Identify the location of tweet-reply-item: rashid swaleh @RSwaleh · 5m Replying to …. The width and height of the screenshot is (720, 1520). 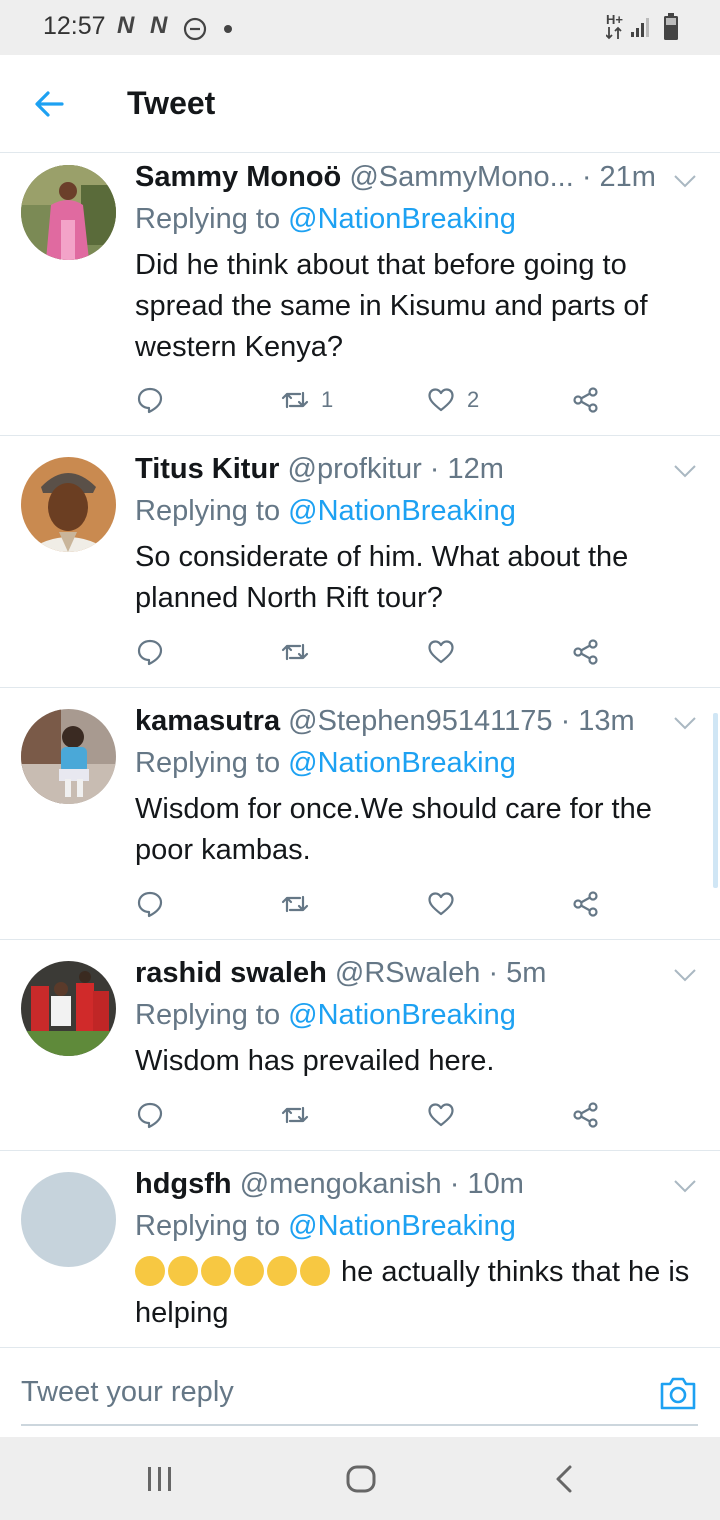
(360, 1045).